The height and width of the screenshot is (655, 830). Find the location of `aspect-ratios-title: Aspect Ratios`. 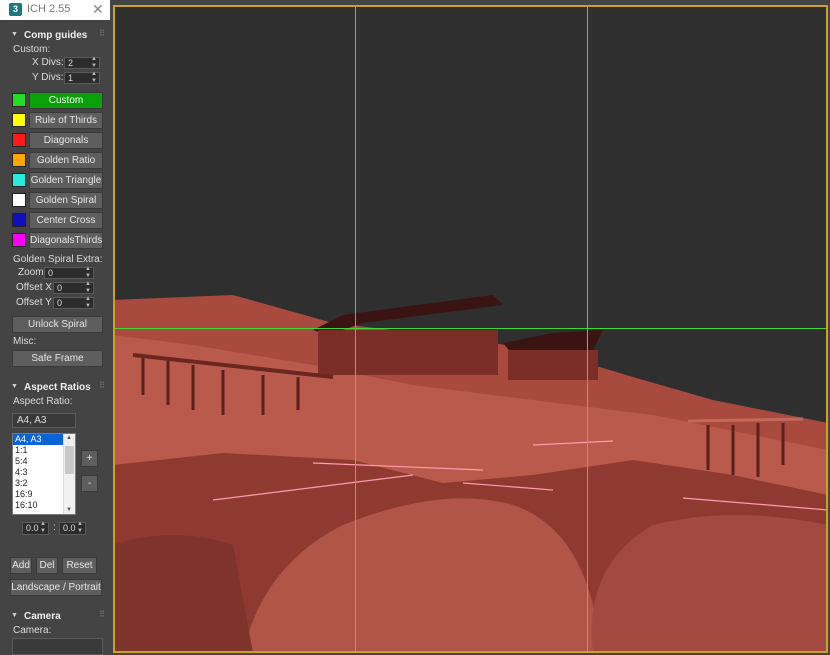

aspect-ratios-title: Aspect Ratios is located at coordinates (57, 387).